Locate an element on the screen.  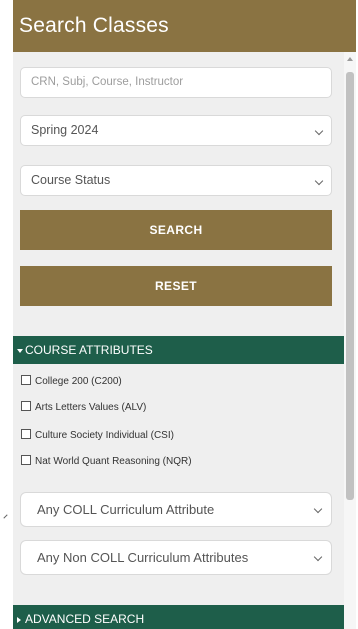
scrollbar-thumb is located at coordinates (350, 286).